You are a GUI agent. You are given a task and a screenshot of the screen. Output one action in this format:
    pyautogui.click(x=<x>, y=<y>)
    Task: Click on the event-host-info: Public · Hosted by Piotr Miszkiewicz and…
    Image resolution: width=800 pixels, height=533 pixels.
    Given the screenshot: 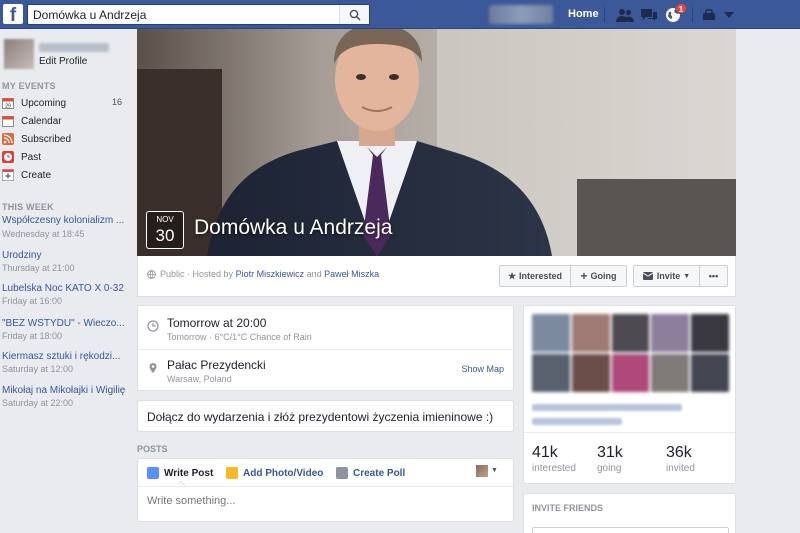 What is the action you would take?
    pyautogui.click(x=263, y=274)
    